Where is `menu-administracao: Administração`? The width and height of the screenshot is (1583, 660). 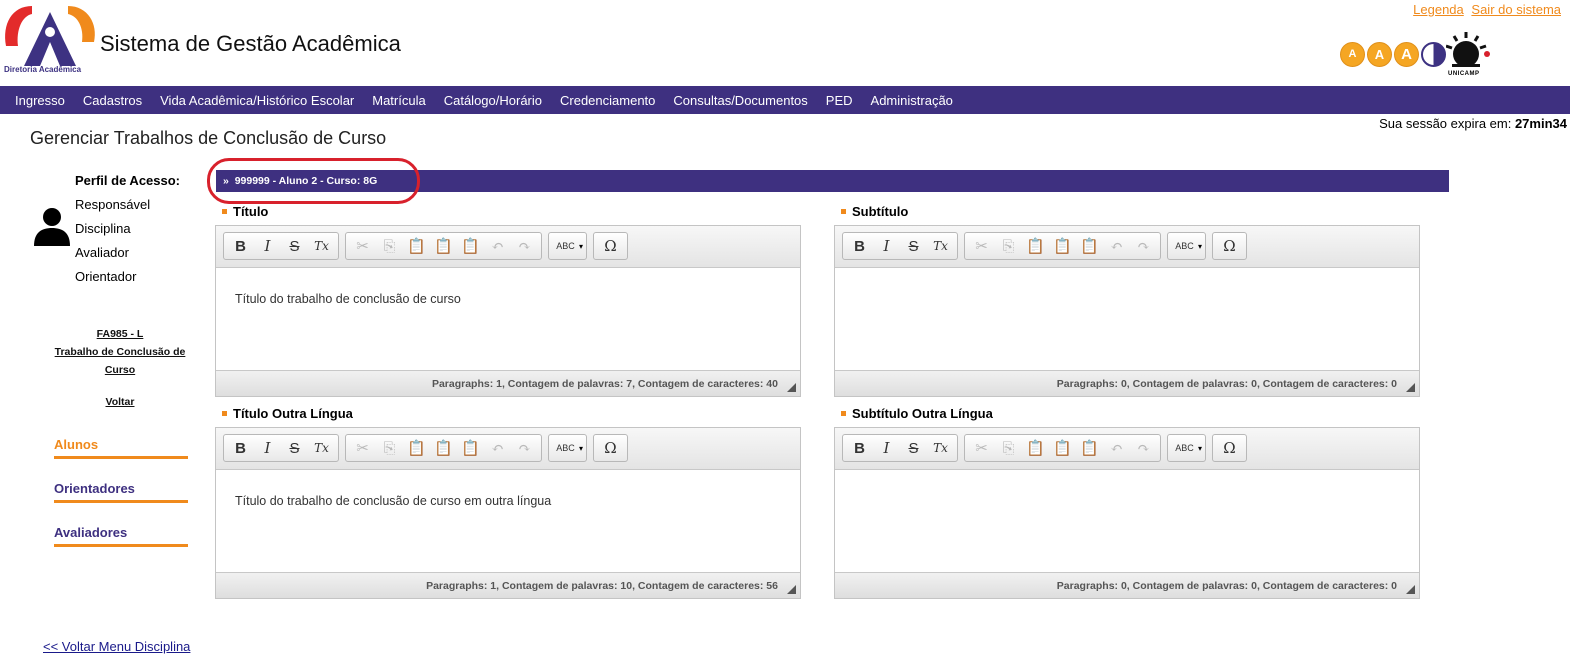 menu-administracao: Administração is located at coordinates (912, 100).